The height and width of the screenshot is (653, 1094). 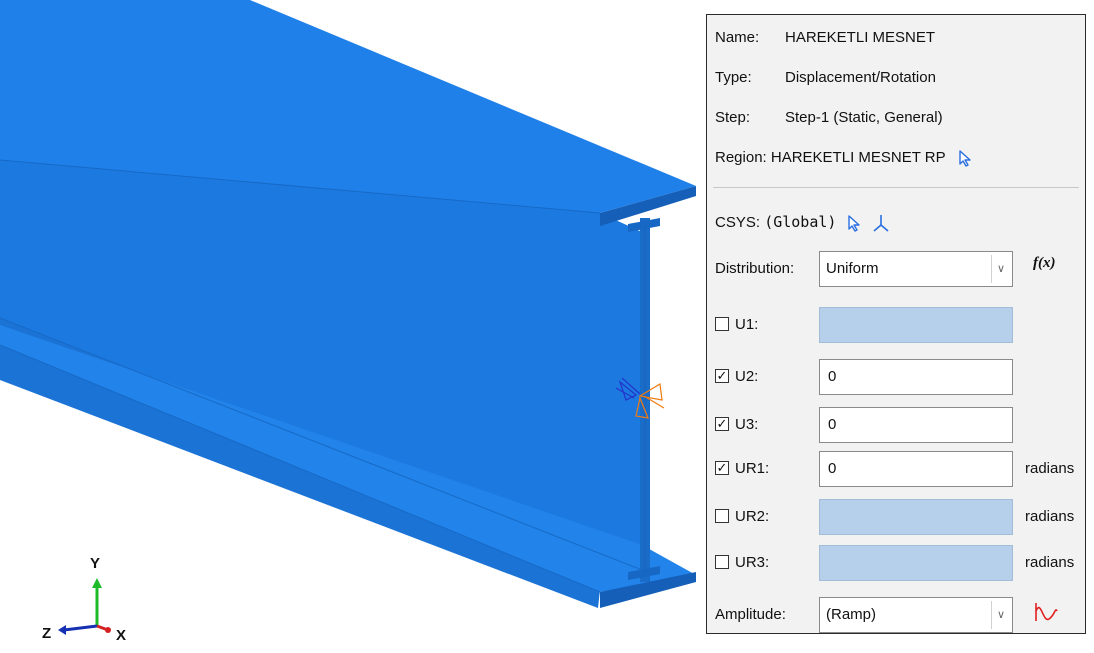 I want to click on csys-value: (Global), so click(x=800, y=222).